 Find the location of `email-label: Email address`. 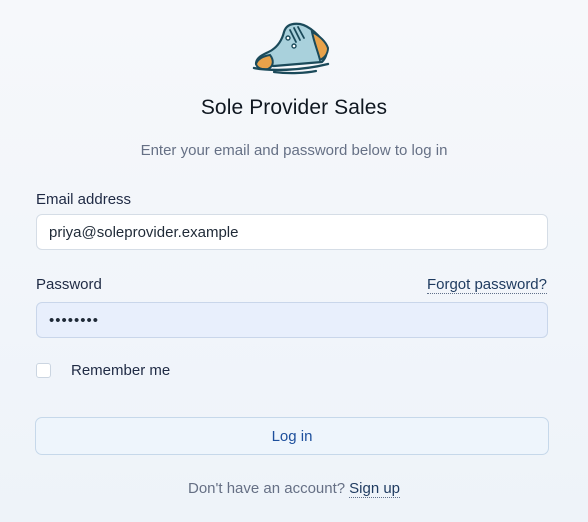

email-label: Email address is located at coordinates (84, 199).